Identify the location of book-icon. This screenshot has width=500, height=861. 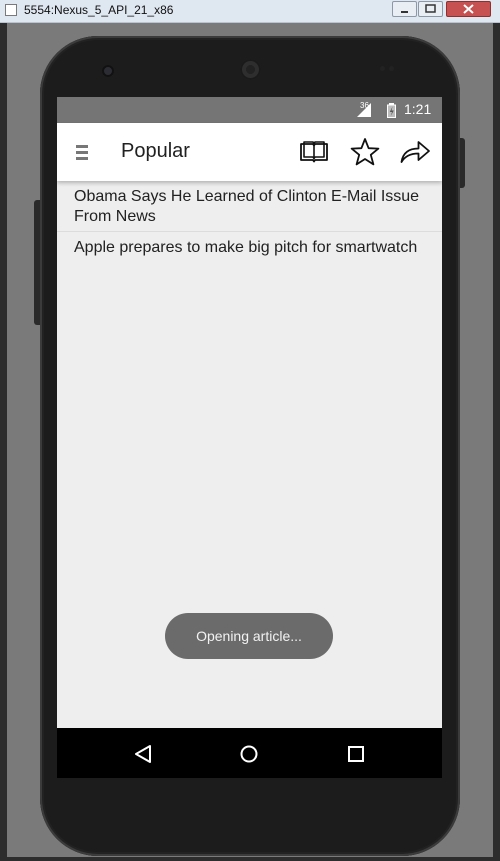
(314, 152).